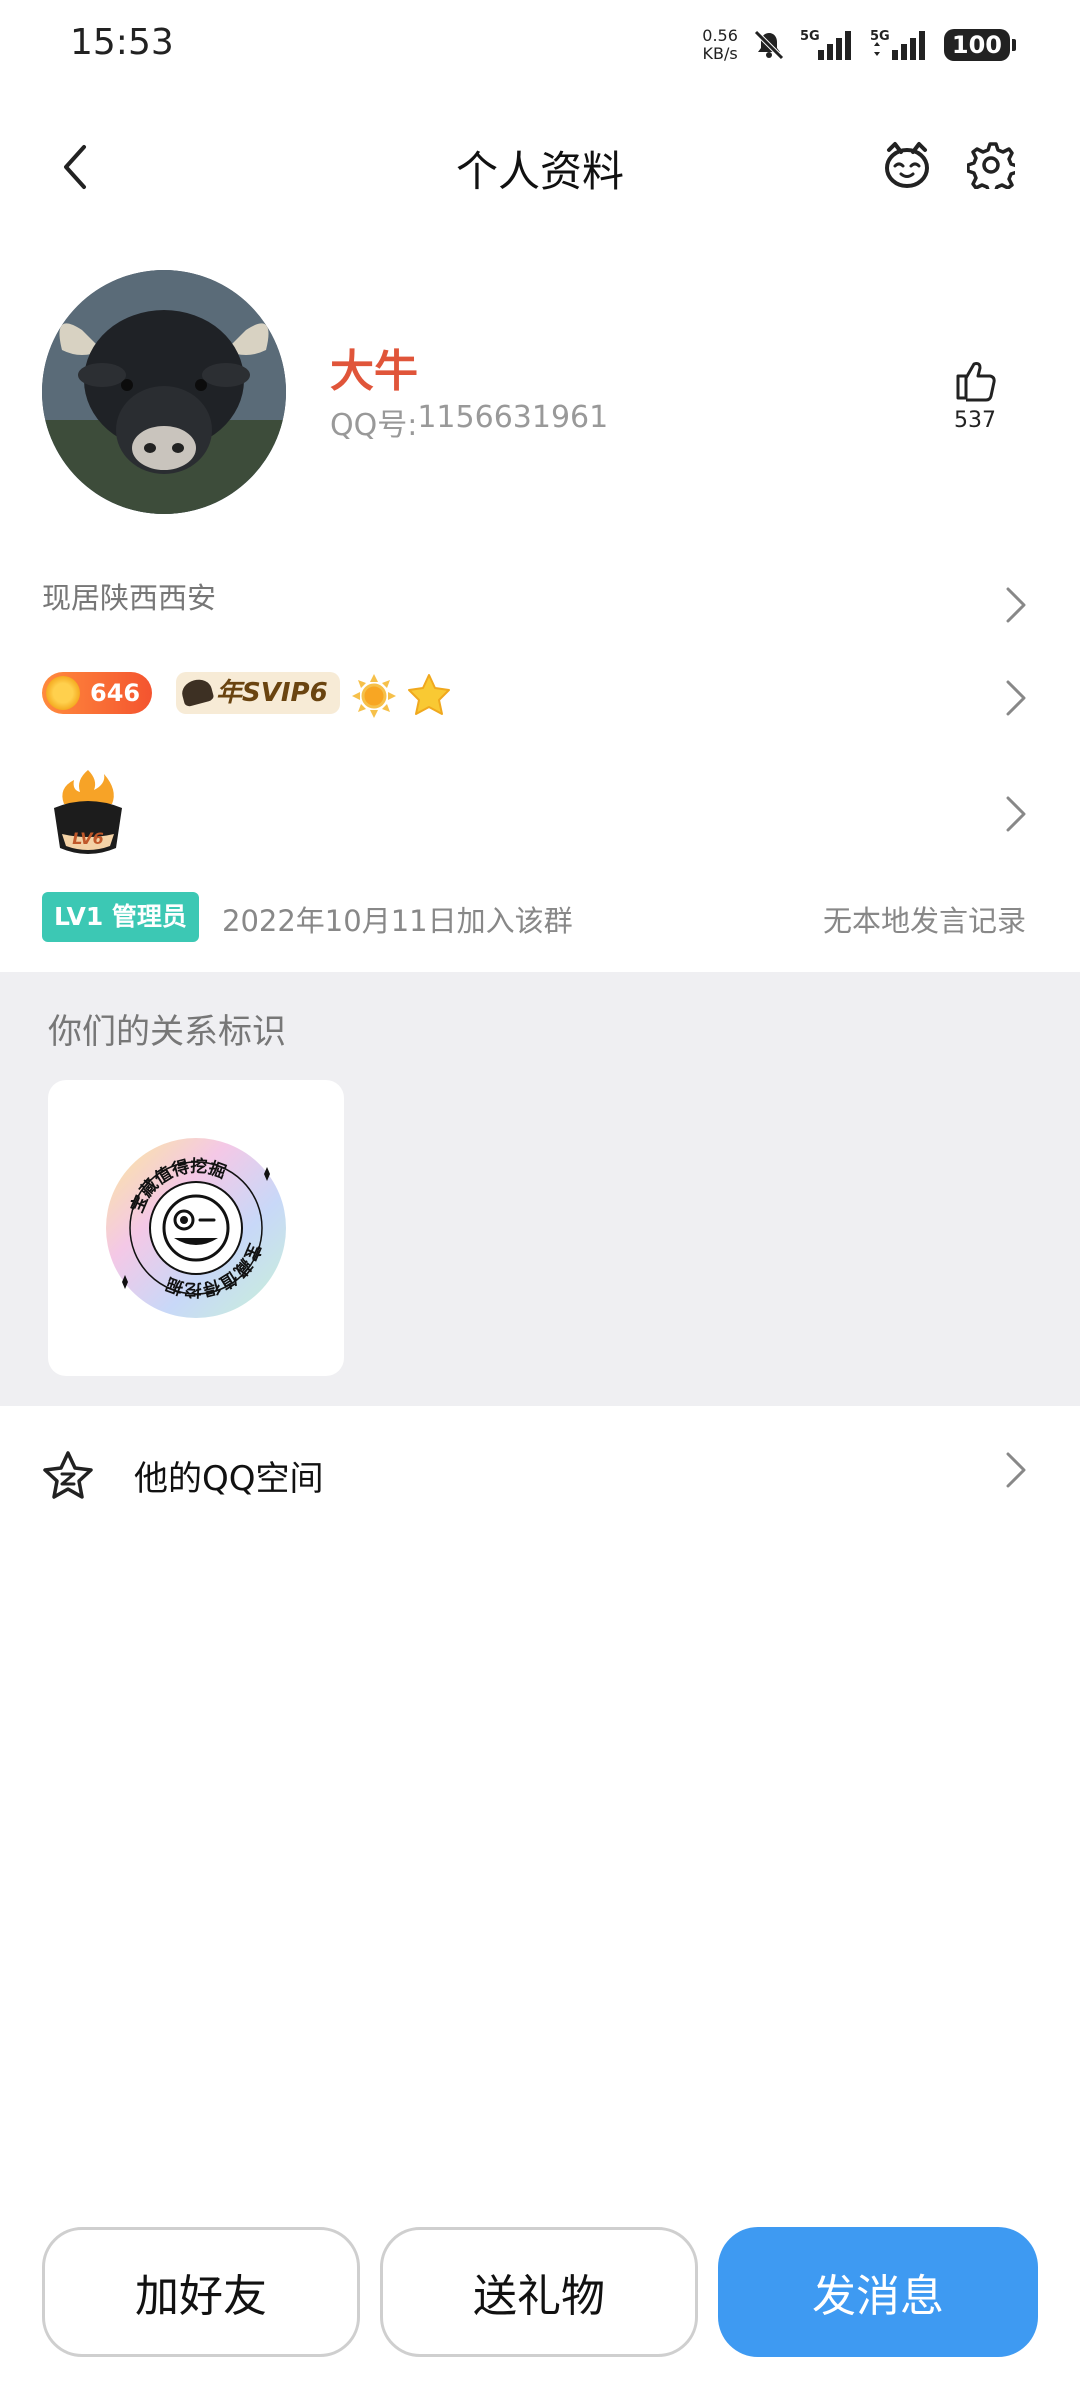 The width and height of the screenshot is (1080, 2400). I want to click on star-icon, so click(429, 694).